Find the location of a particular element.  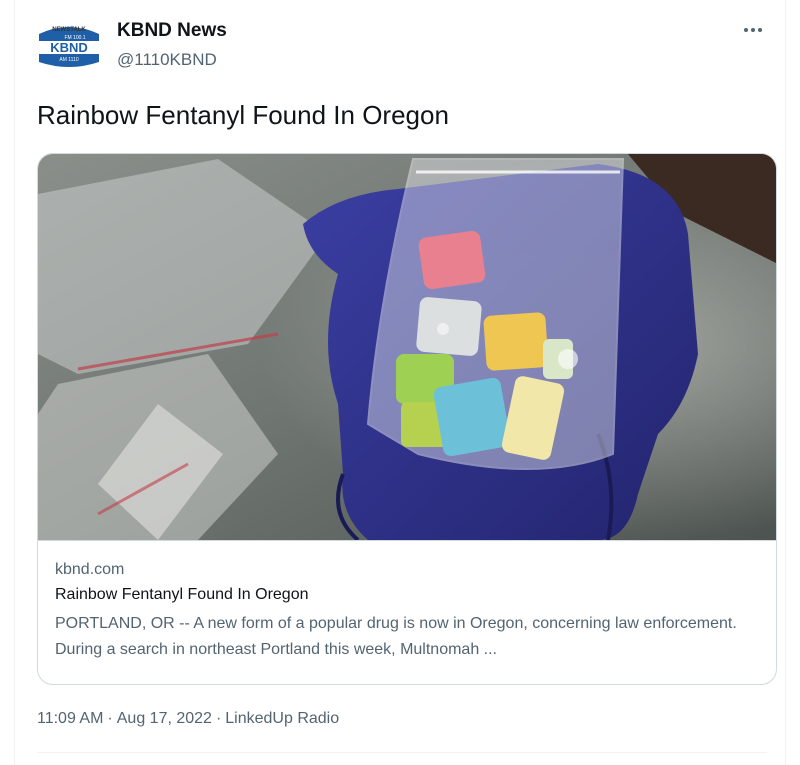

more-button is located at coordinates (753, 30).